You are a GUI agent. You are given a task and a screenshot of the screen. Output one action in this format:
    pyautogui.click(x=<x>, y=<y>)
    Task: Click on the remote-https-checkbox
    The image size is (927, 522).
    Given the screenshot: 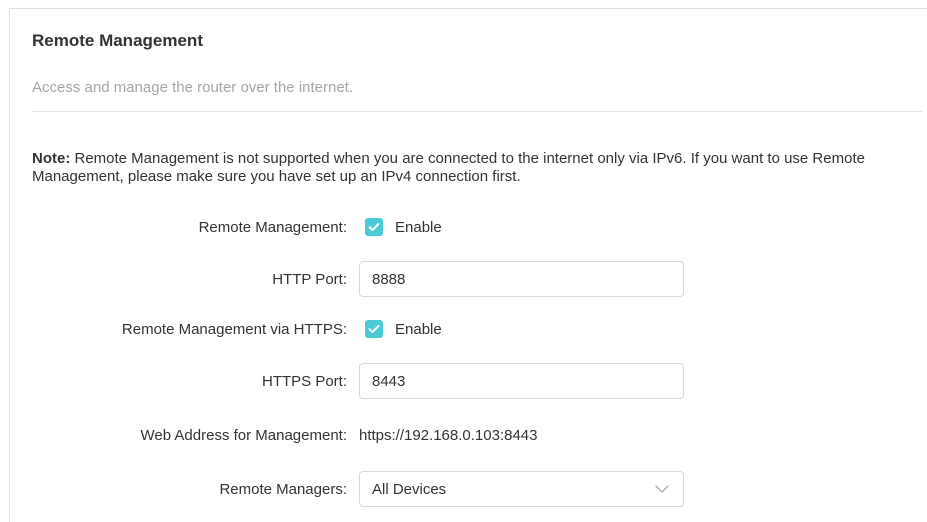 What is the action you would take?
    pyautogui.click(x=374, y=329)
    